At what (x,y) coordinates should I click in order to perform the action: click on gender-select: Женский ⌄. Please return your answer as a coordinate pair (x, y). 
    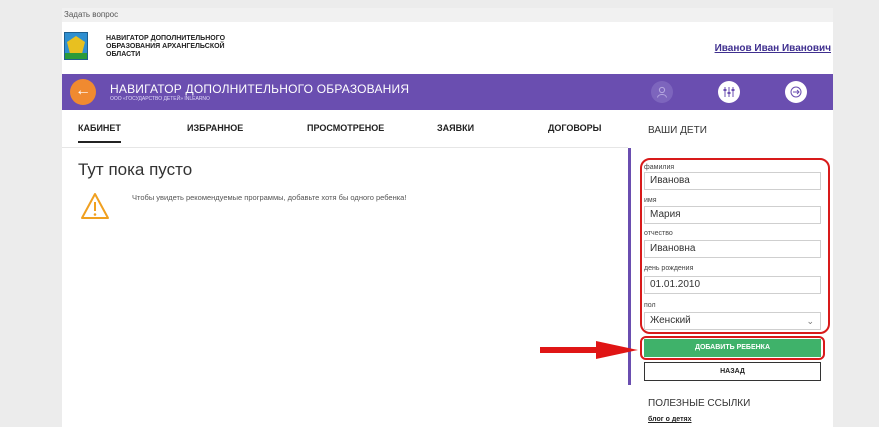
    Looking at the image, I should click on (732, 321).